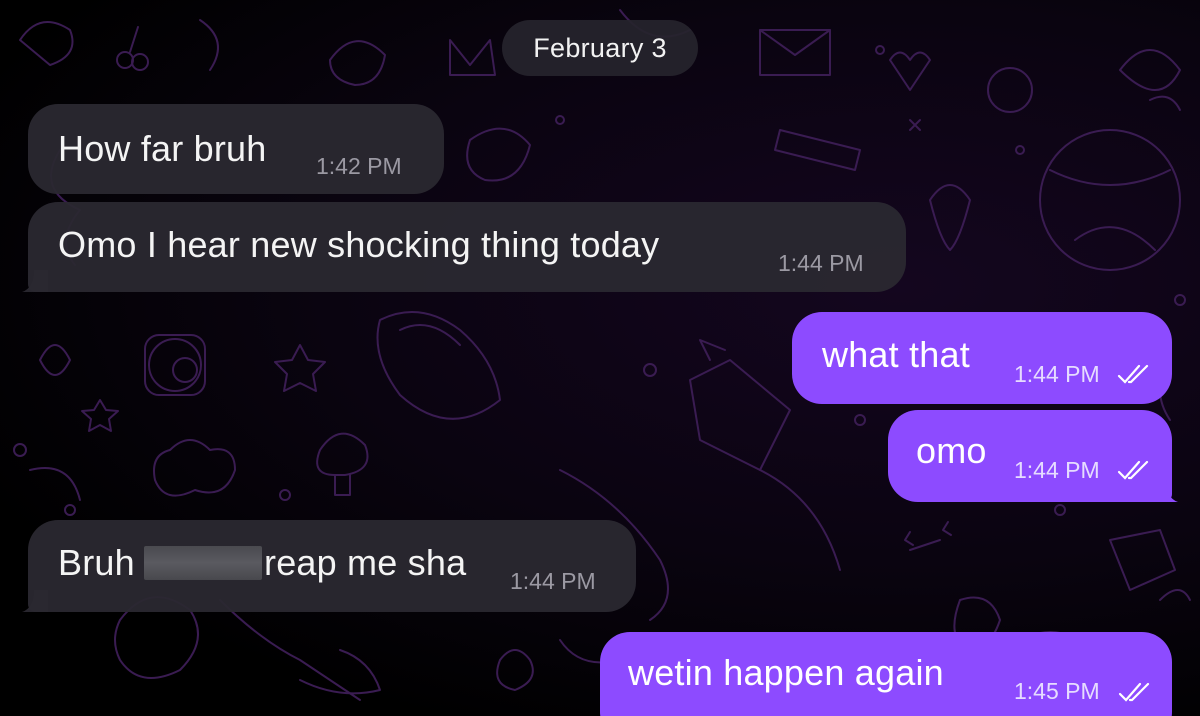  Describe the element at coordinates (203, 563) in the screenshot. I see `redaction-block` at that location.